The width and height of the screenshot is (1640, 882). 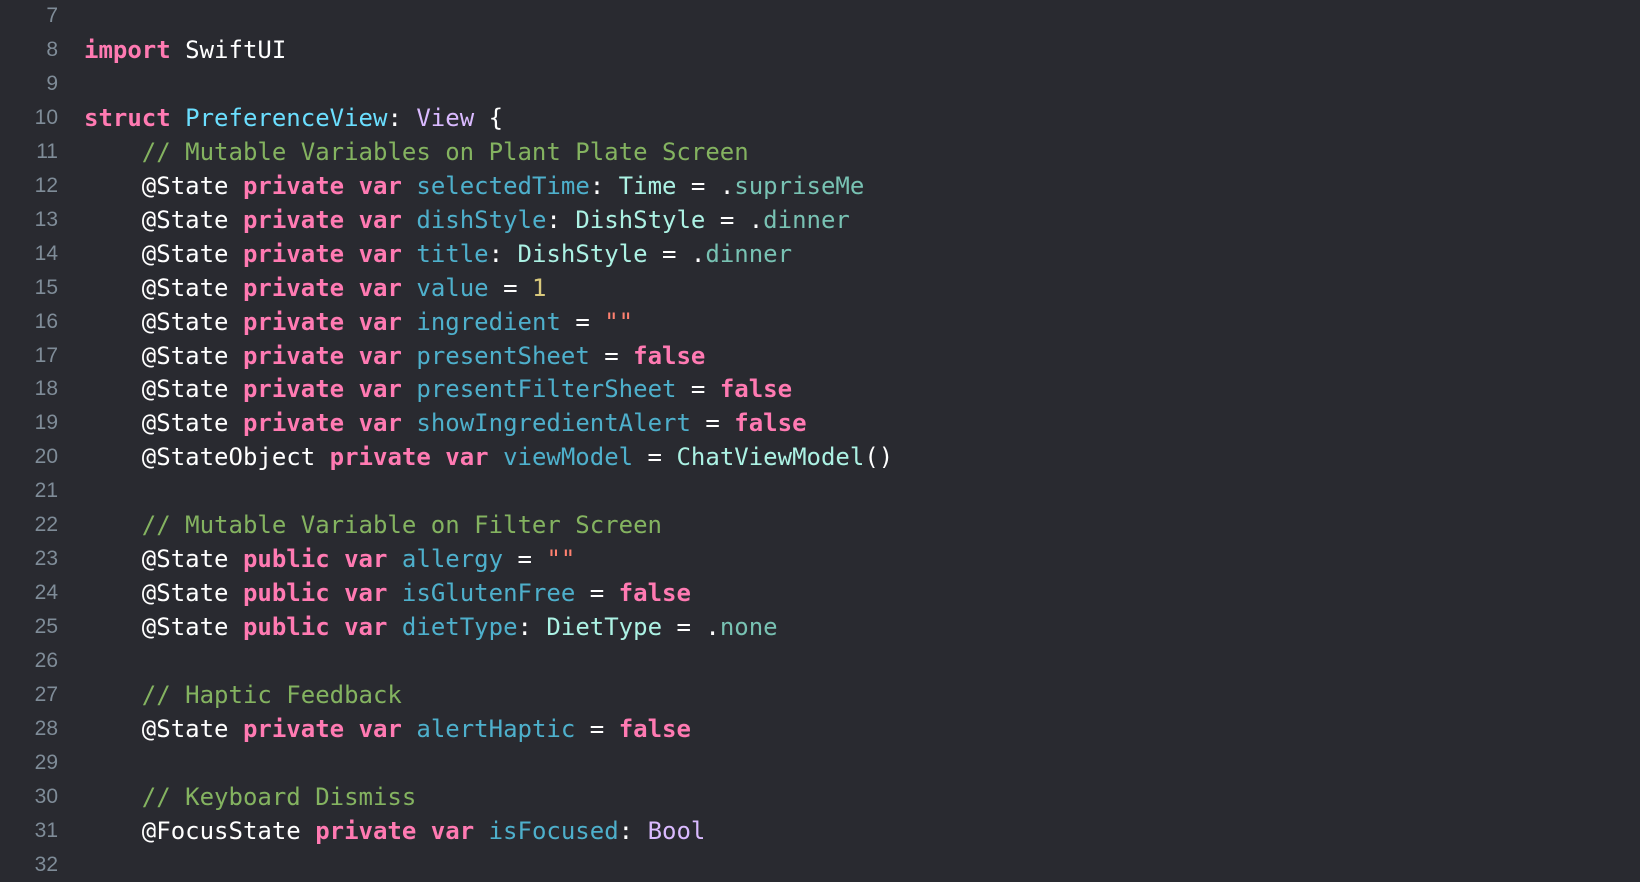 What do you see at coordinates (185, 50) in the screenshot?
I see `code-text: import SwiftUI` at bounding box center [185, 50].